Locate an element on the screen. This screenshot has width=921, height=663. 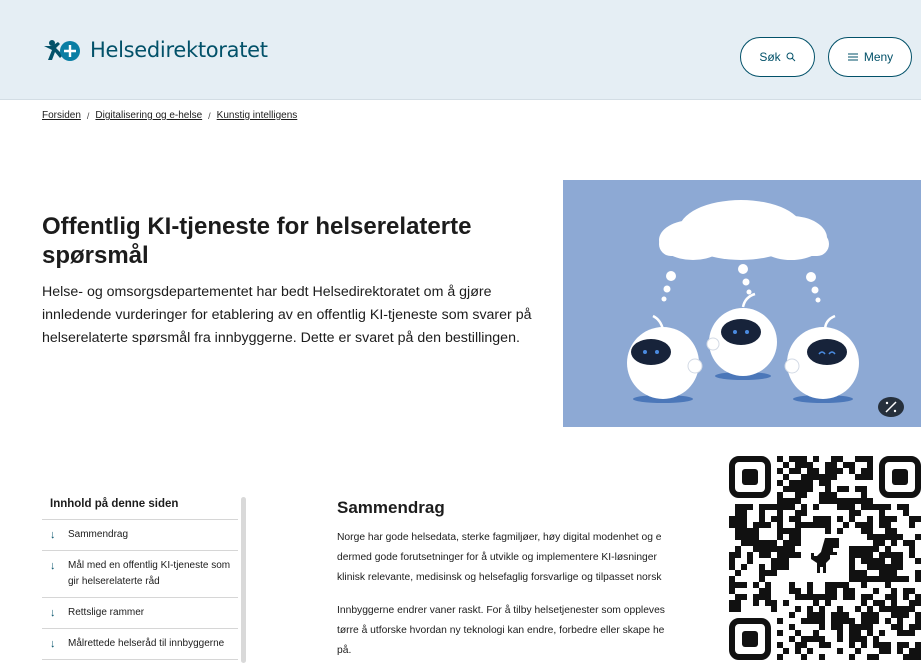
toc-item-rettslige-rammer: ↓ Rettslige rammer is located at coordinates (140, 613).